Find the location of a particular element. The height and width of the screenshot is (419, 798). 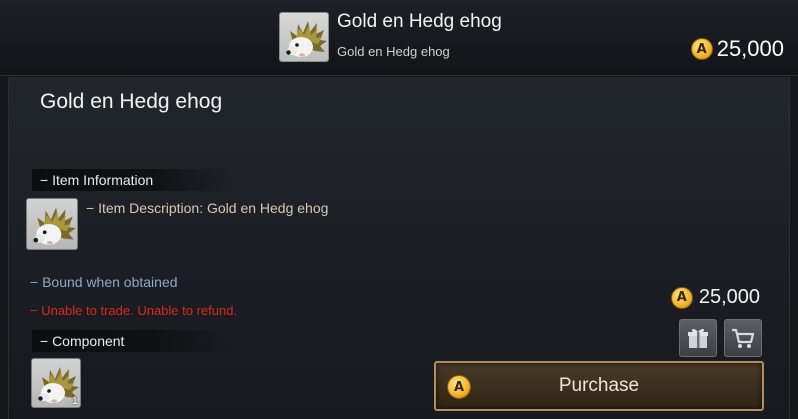

gift-icon is located at coordinates (698, 338).